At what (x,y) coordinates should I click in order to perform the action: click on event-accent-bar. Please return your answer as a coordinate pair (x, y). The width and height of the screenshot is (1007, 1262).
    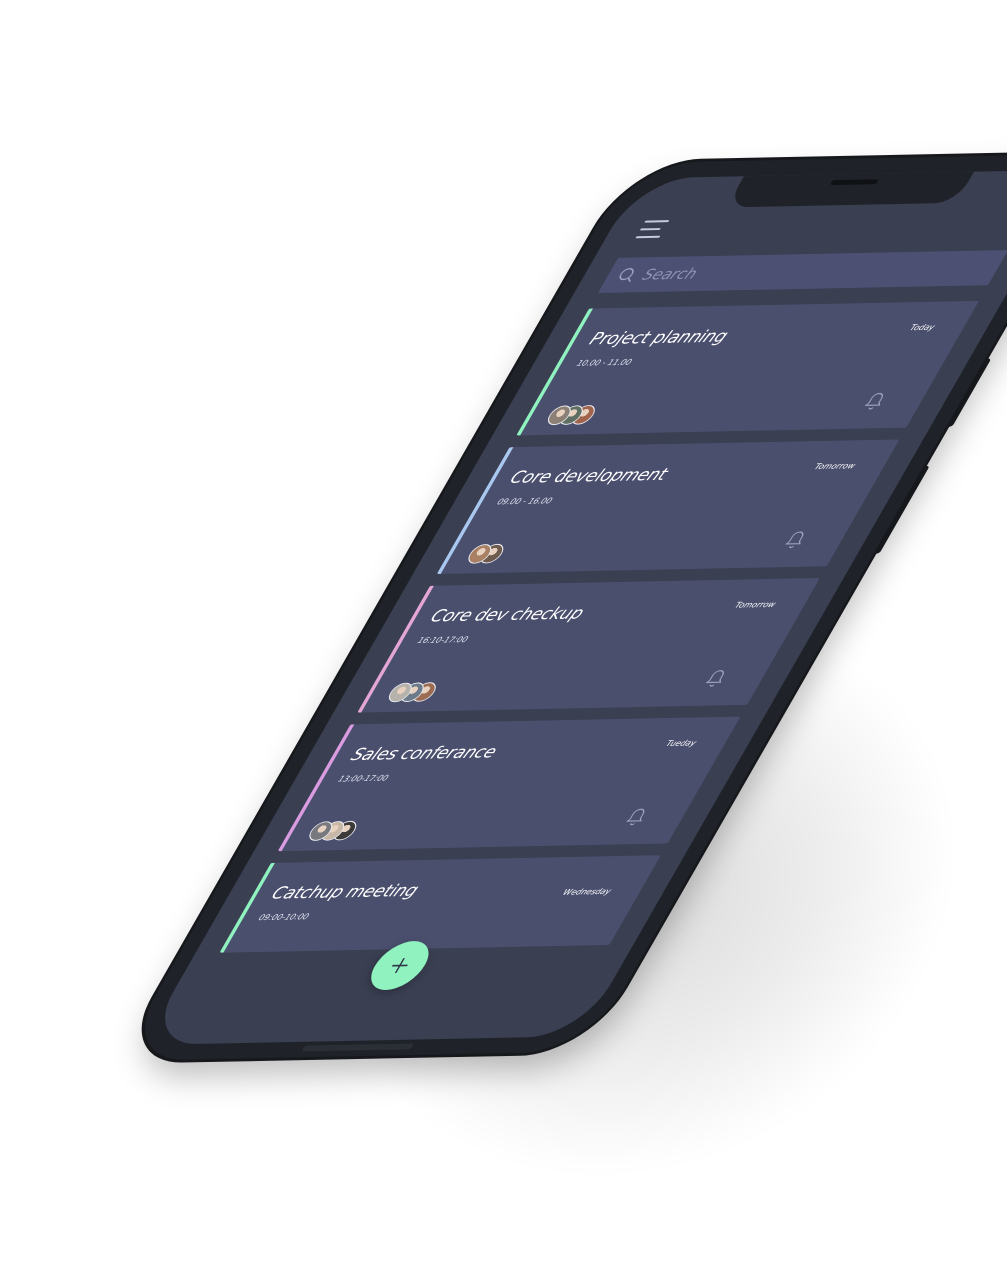
    Looking at the image, I should click on (247, 907).